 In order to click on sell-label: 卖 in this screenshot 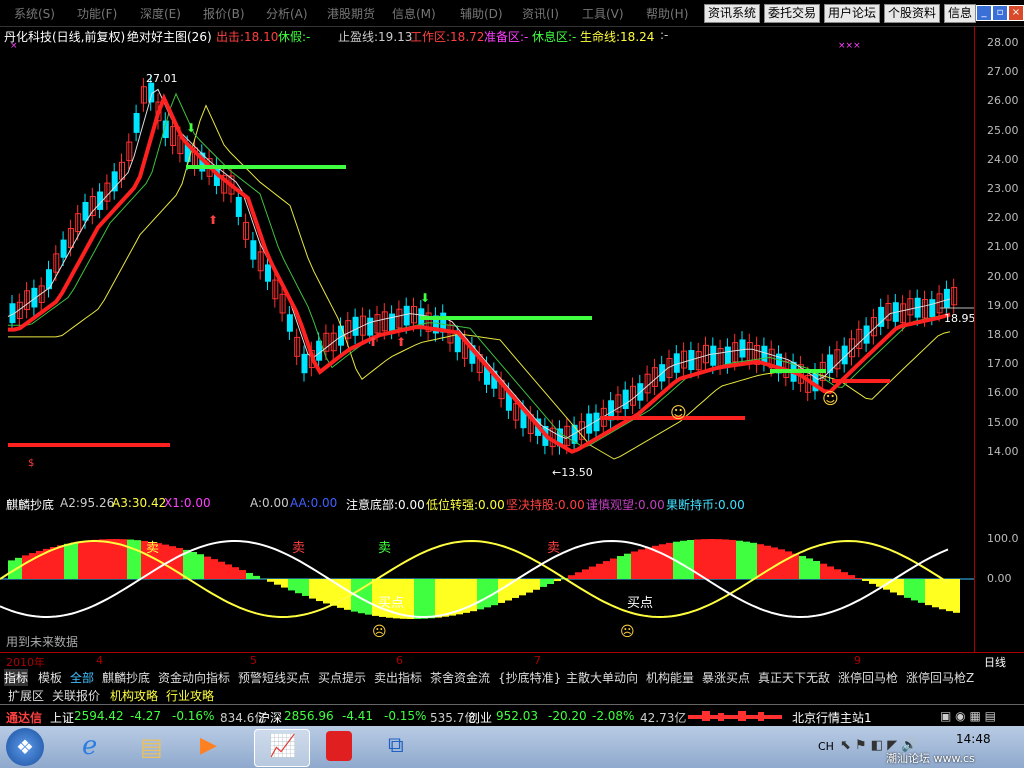, I will do `click(152, 548)`.